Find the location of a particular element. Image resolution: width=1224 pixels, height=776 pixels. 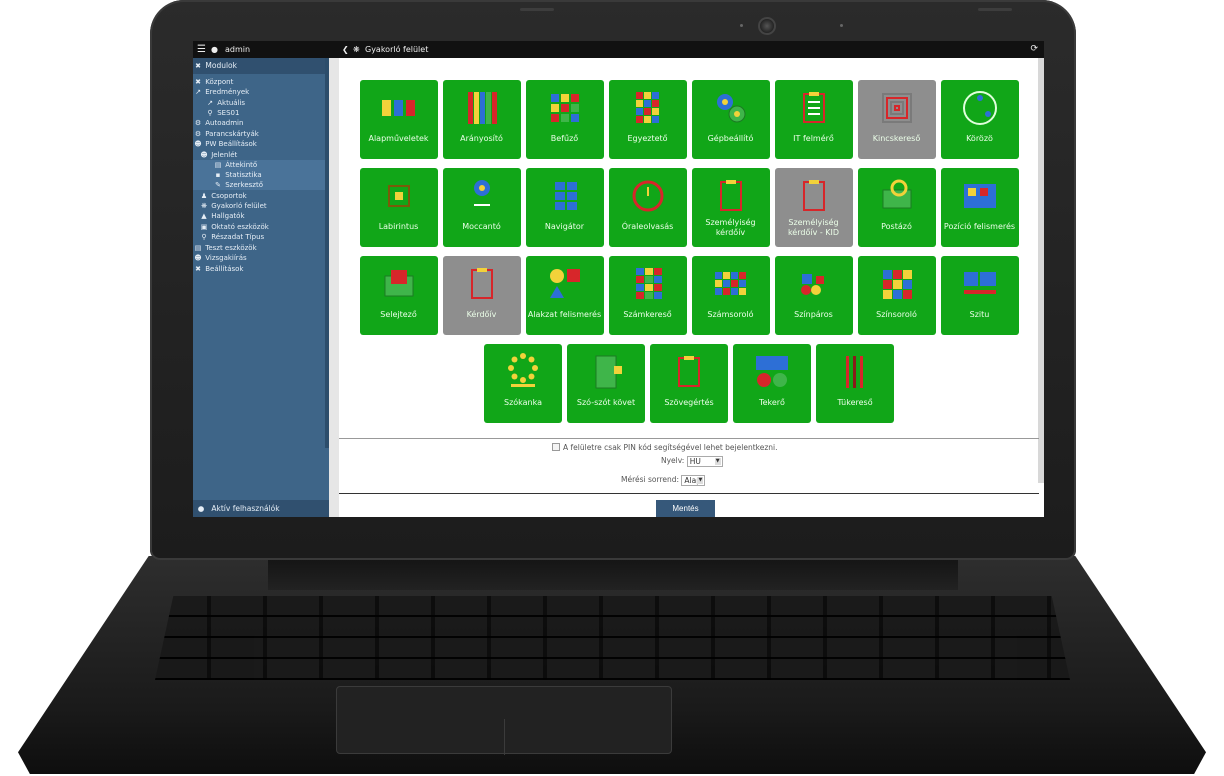

tile-tekero: Tekerő is located at coordinates (772, 383).